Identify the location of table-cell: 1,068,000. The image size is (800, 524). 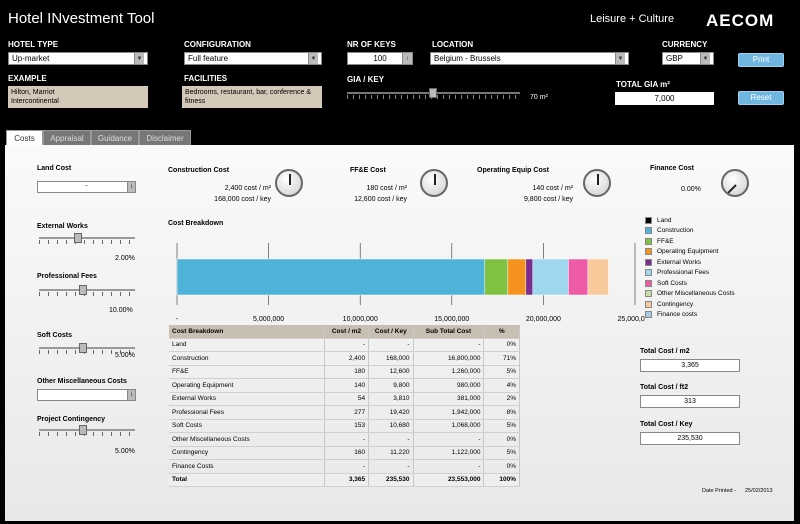
(449, 426).